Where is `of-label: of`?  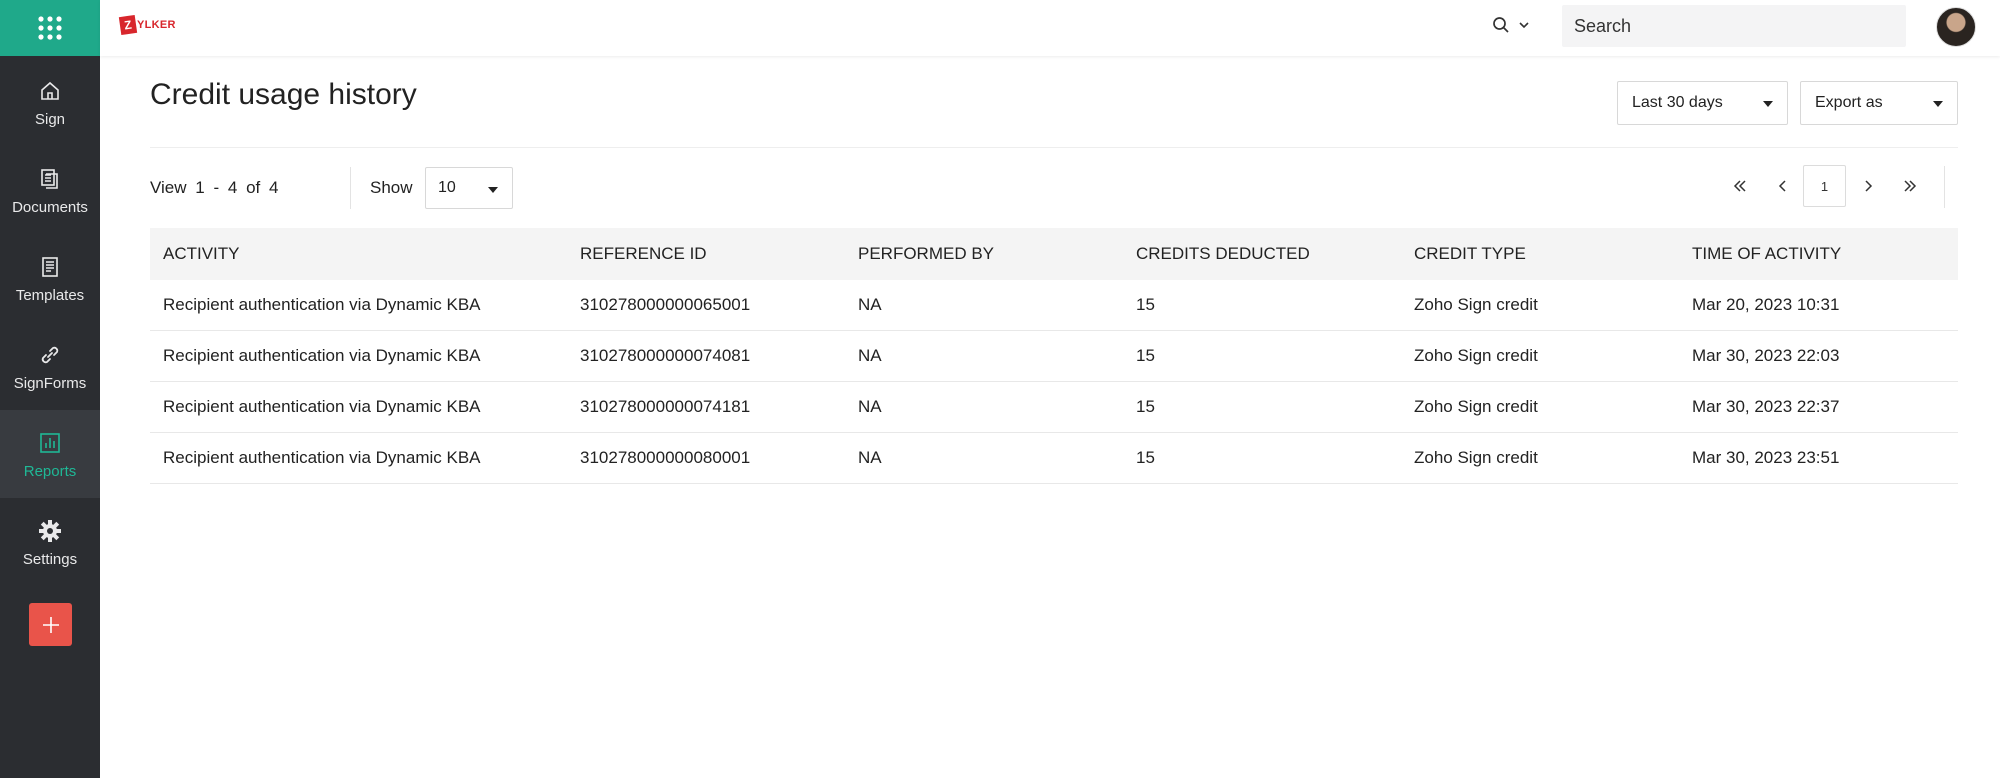 of-label: of is located at coordinates (253, 187).